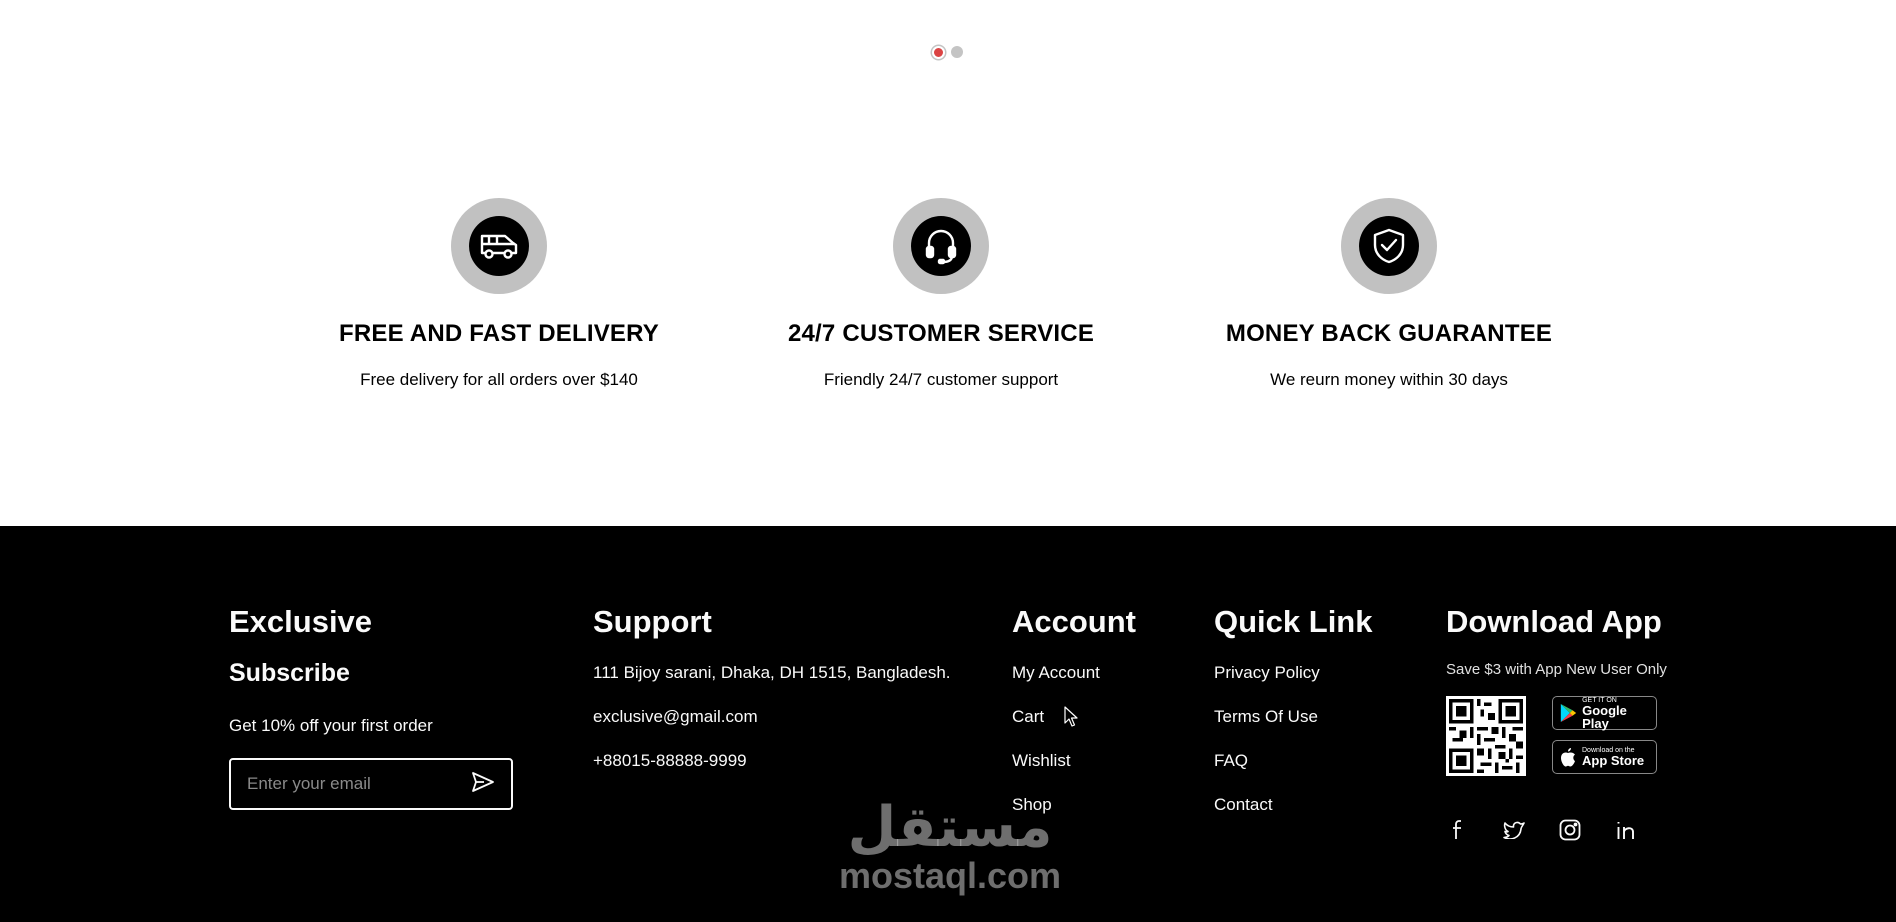 The width and height of the screenshot is (1896, 922). What do you see at coordinates (652, 621) in the screenshot?
I see `support-heading: Support` at bounding box center [652, 621].